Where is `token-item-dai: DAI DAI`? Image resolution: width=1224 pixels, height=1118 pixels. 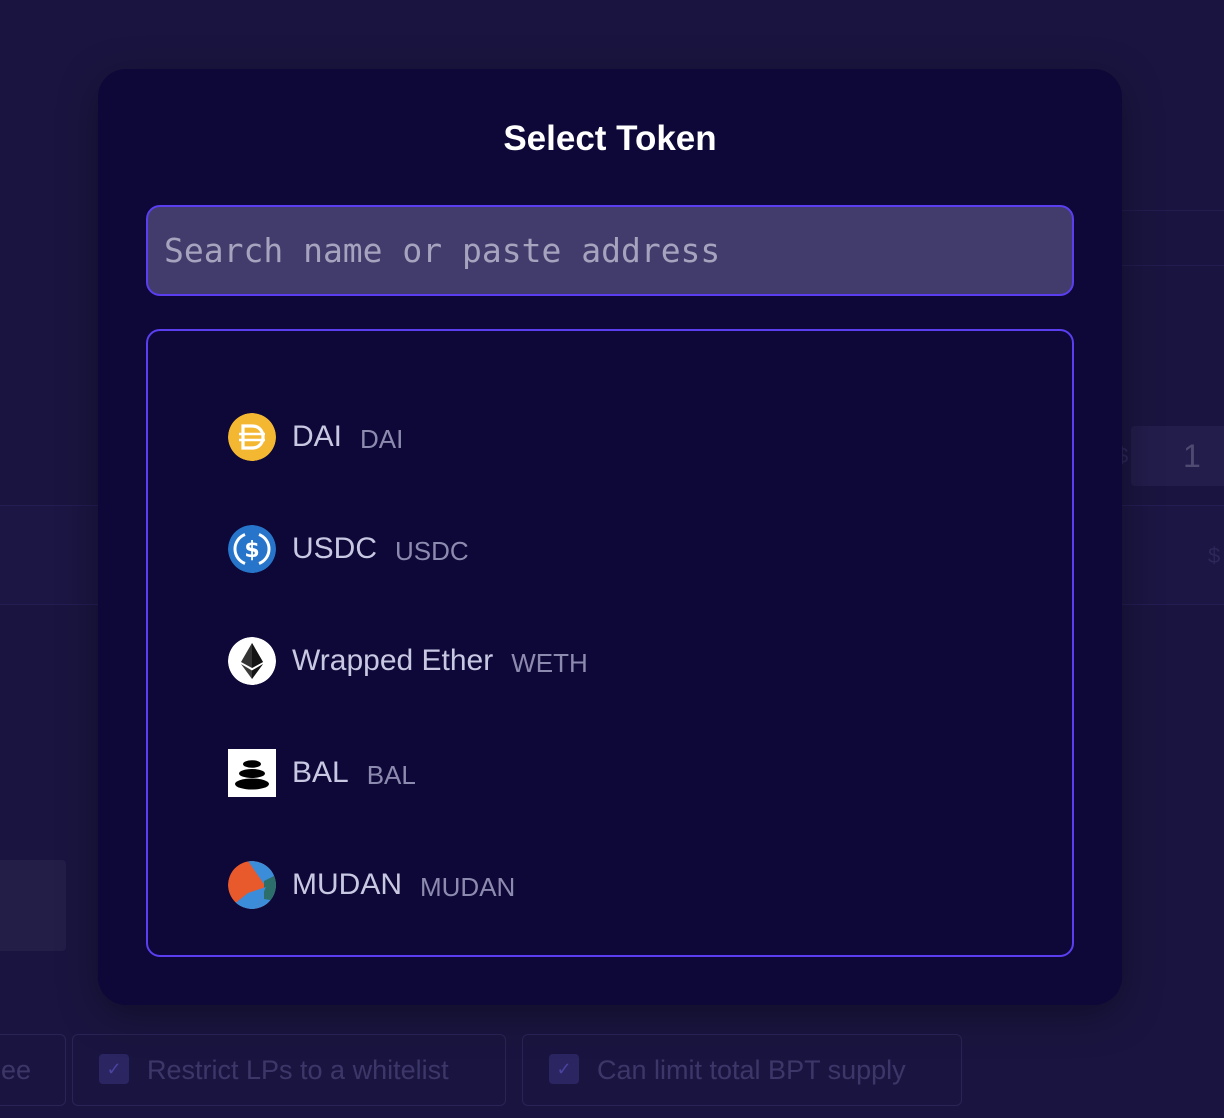 token-item-dai: DAI DAI is located at coordinates (610, 437).